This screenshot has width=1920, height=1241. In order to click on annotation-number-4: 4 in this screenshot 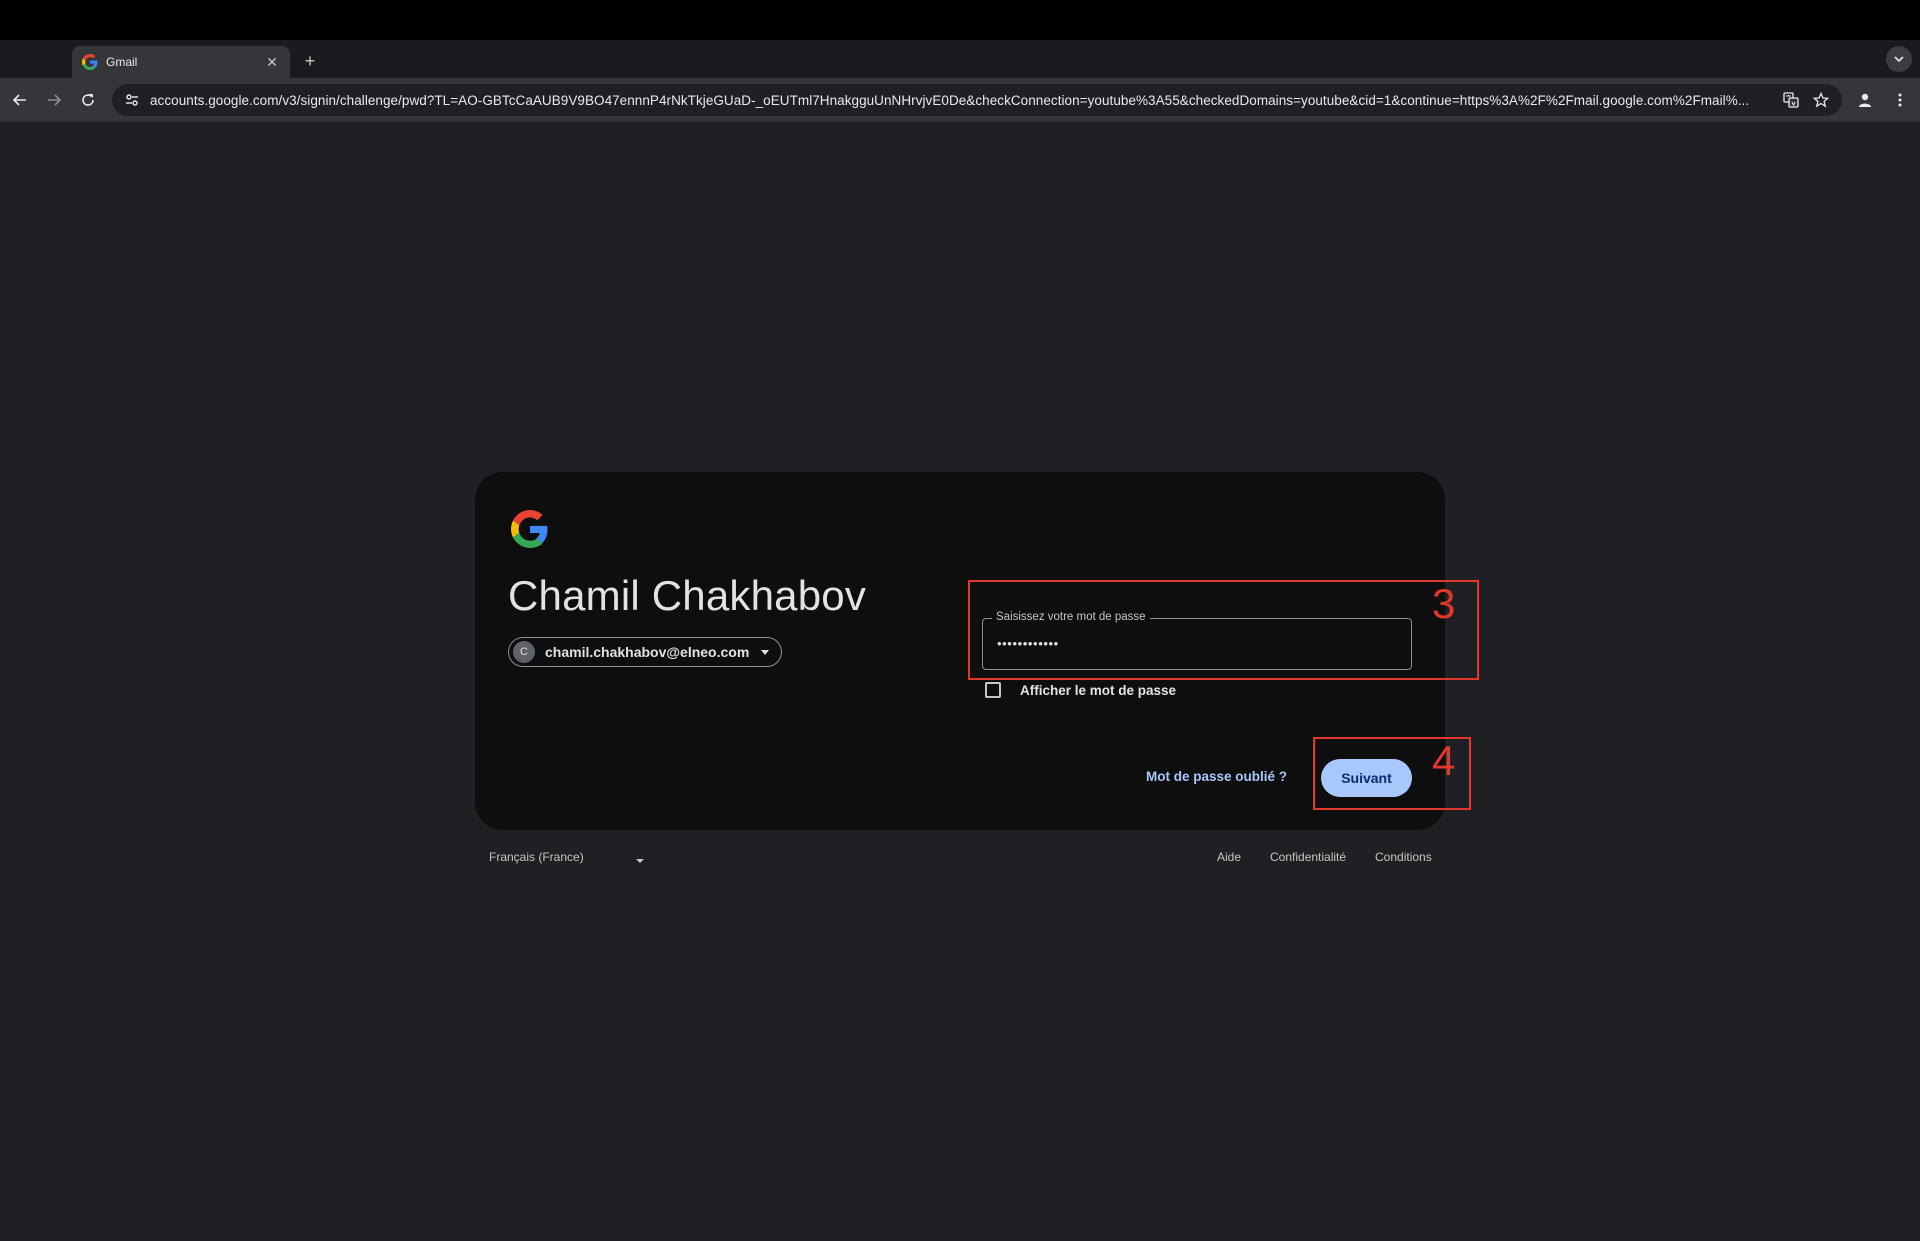, I will do `click(1444, 760)`.